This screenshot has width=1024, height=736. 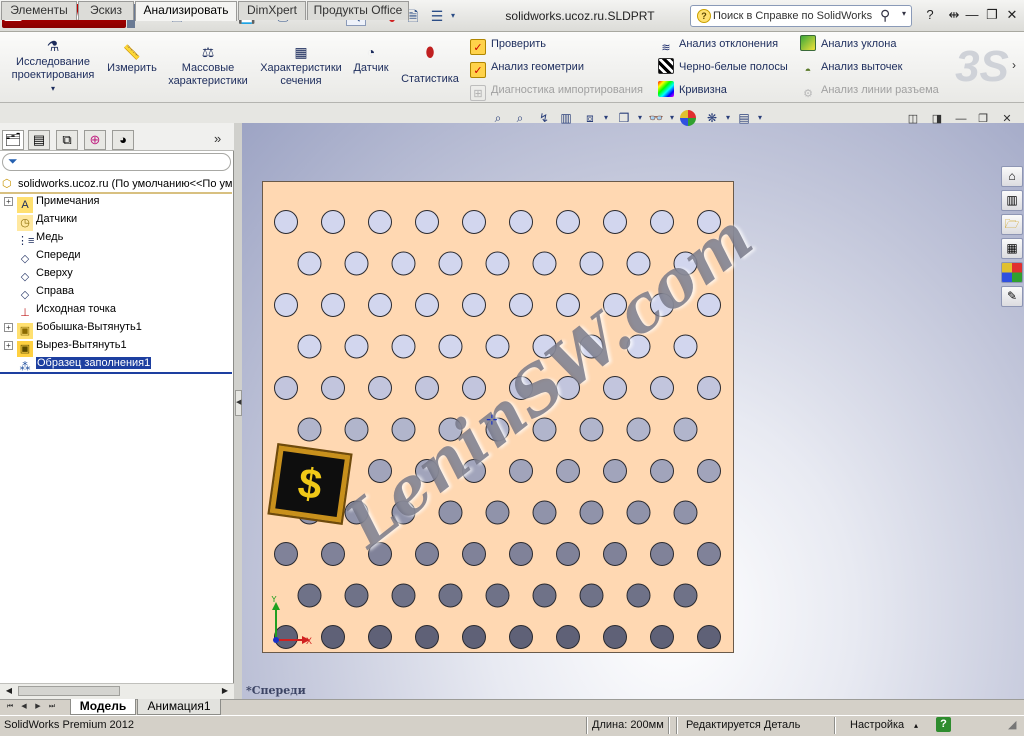 What do you see at coordinates (544, 118) in the screenshot?
I see `previous-view-icon: ↯` at bounding box center [544, 118].